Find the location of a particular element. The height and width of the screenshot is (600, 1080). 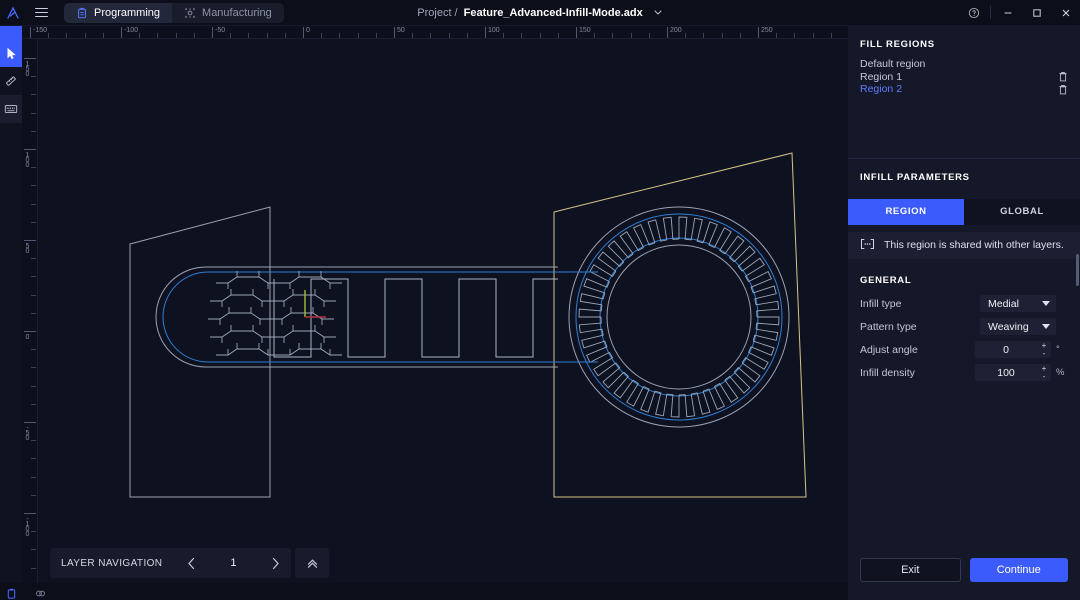

infill-type-select: Medial is located at coordinates (1018, 303).